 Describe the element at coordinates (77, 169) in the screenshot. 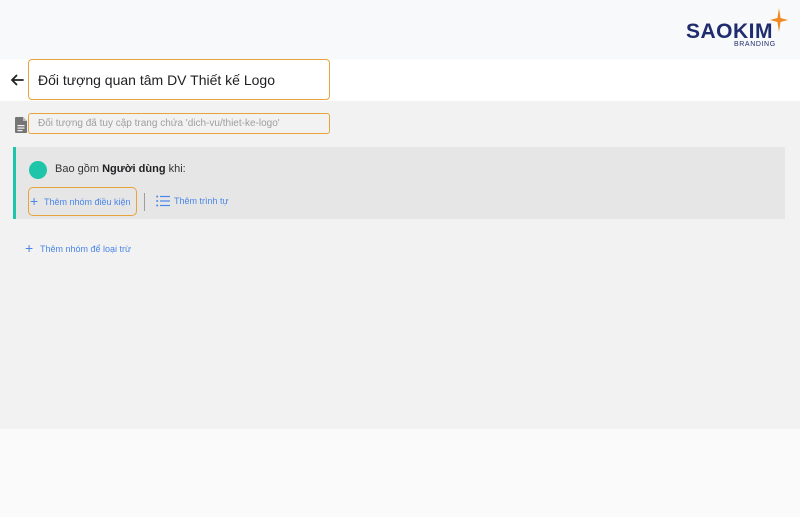

I see `group-label-prefix: Bao gồm` at that location.